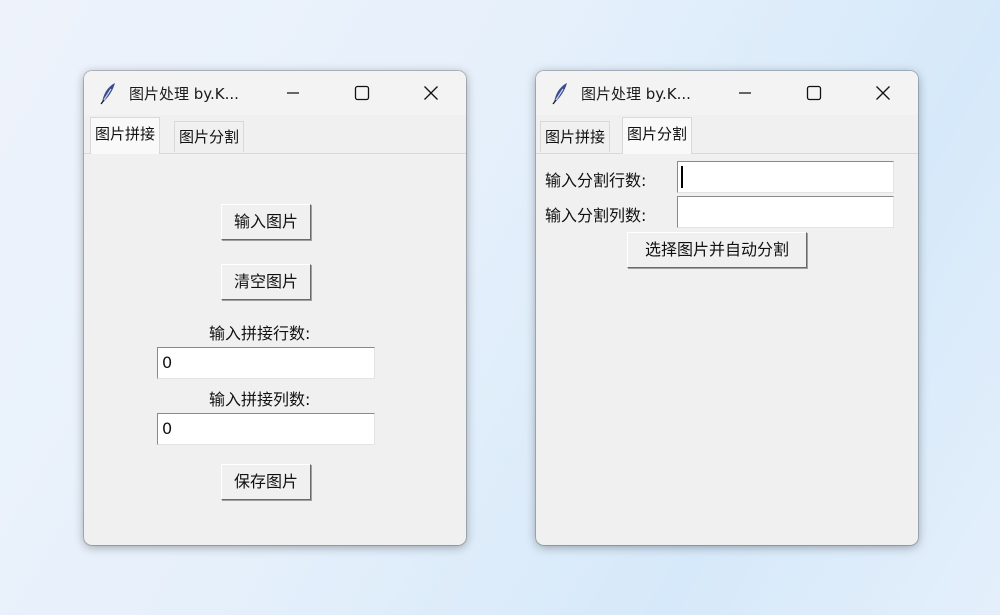 The image size is (1000, 615). Describe the element at coordinates (266, 482) in the screenshot. I see `save-image-button: 保存图片` at that location.